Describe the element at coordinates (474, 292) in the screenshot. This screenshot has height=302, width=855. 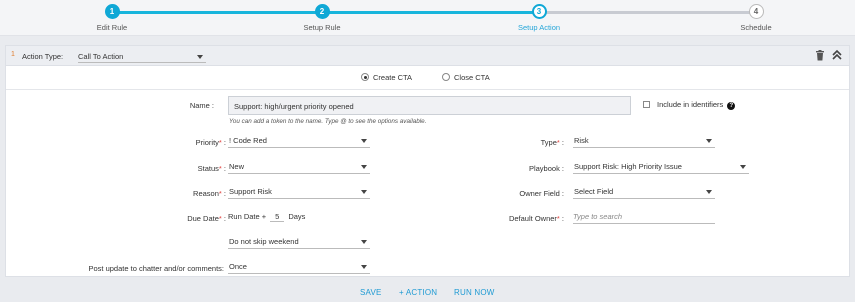
I see `run-now-button: RUN NOW` at that location.